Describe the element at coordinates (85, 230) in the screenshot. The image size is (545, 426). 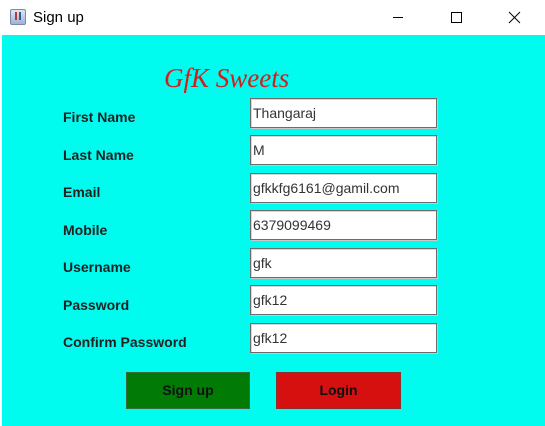
I see `mobile-label: Mobile` at that location.